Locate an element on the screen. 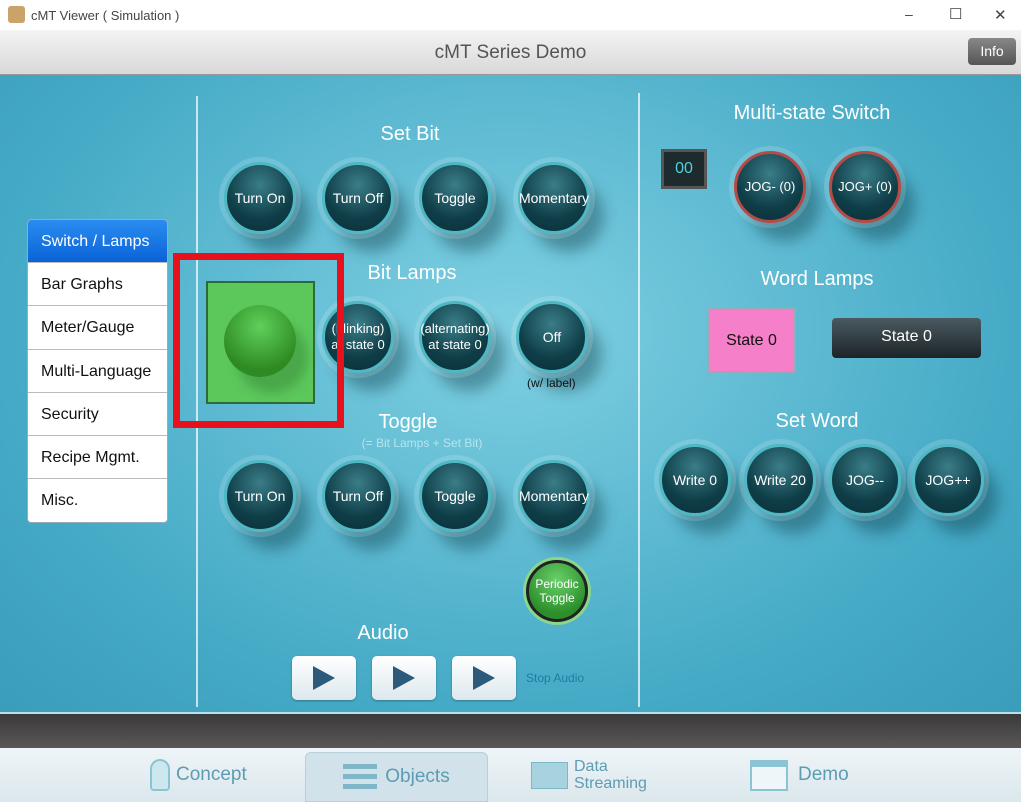 Image resolution: width=1021 pixels, height=802 pixels. set-word-title: Set Word is located at coordinates (817, 421).